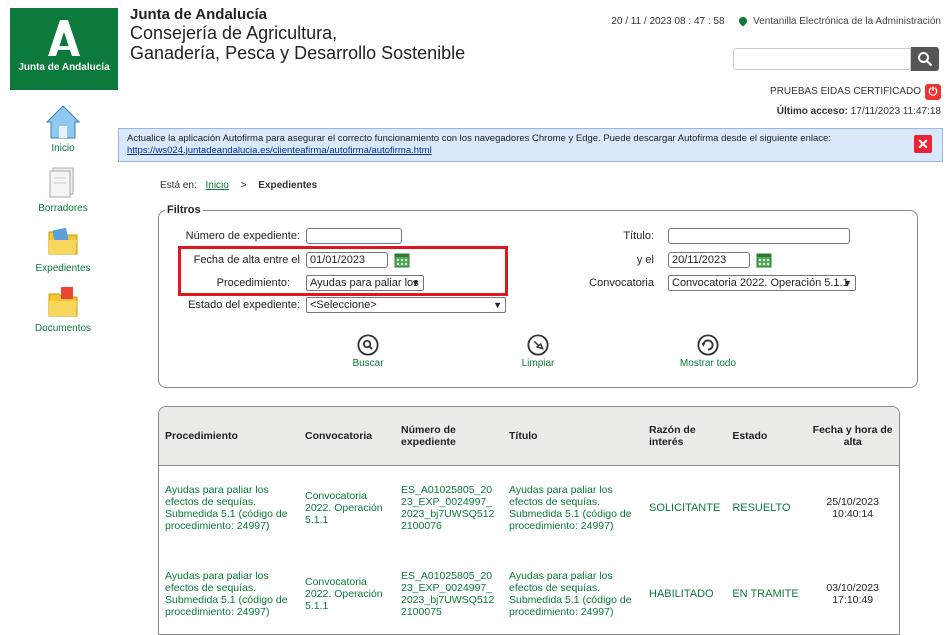 The image size is (949, 635). I want to click on documents-icon, so click(63, 302).